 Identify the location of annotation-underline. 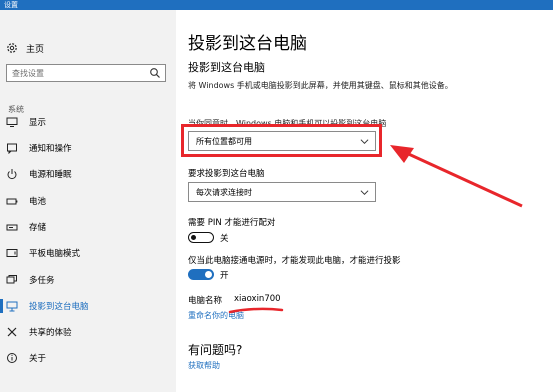
(256, 310).